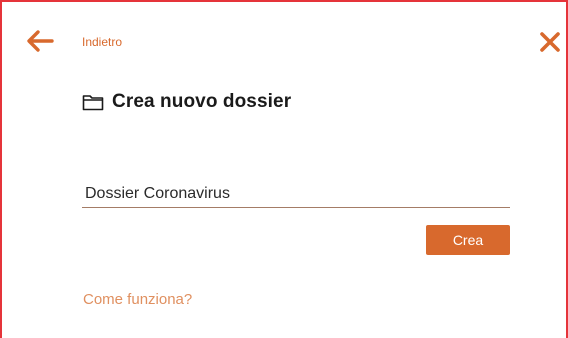  I want to click on close-icon, so click(550, 42).